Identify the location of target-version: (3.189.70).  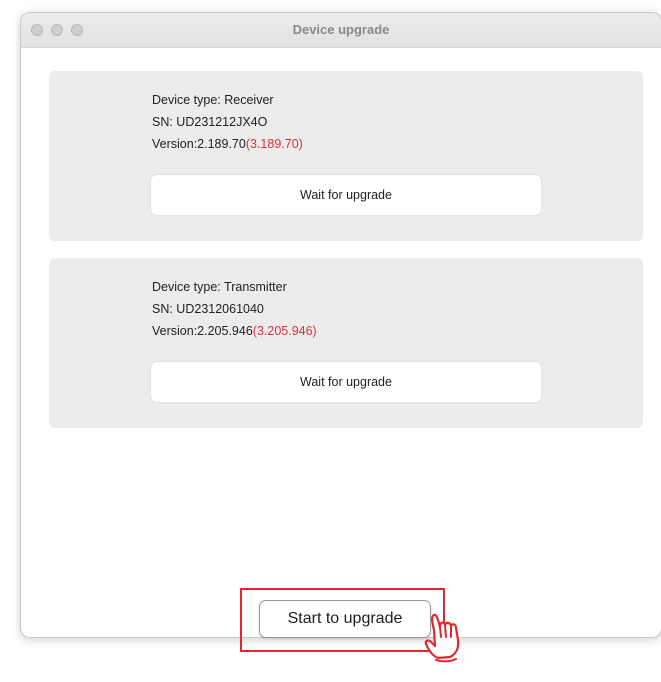
(274, 144).